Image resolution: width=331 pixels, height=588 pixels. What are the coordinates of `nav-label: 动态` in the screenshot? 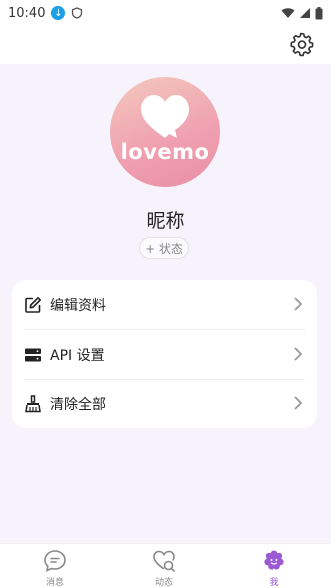 It's located at (163, 583).